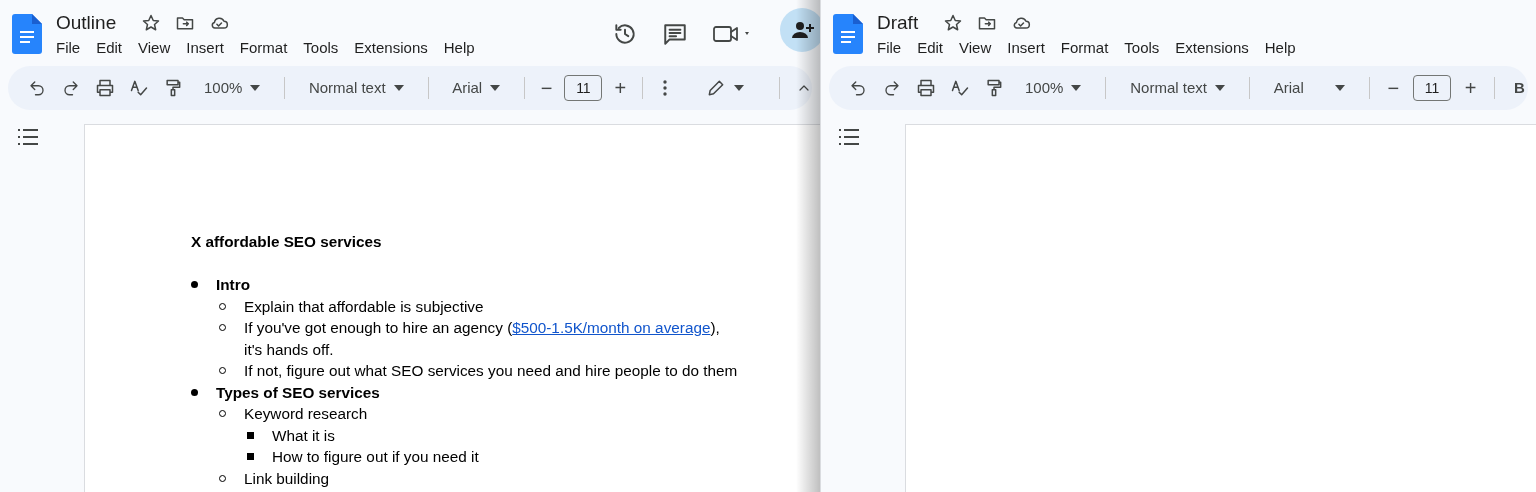  Describe the element at coordinates (364, 306) in the screenshot. I see `list-item-text: Explain that affordable is subjective` at that location.